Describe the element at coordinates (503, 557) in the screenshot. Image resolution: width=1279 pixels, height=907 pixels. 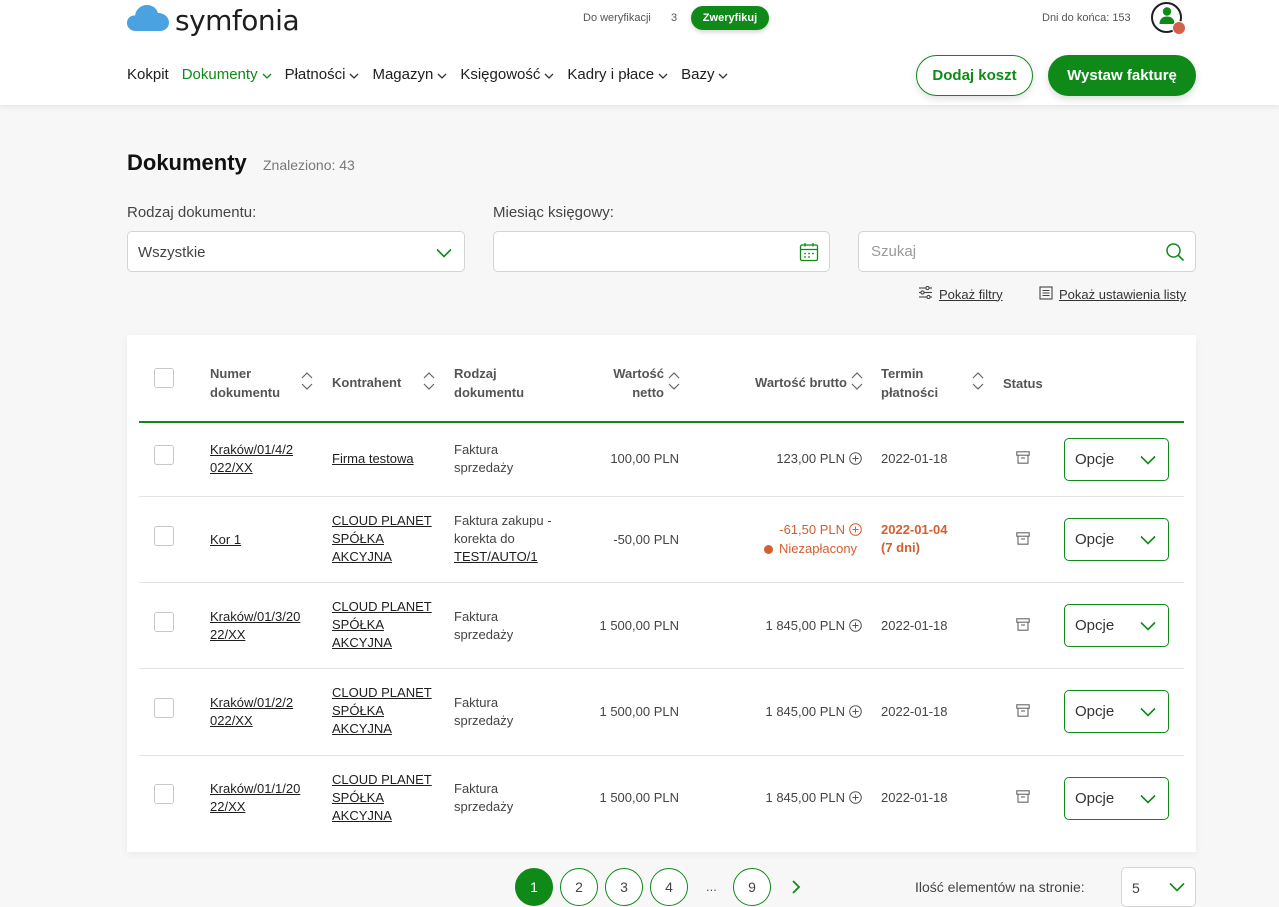
I see `corrected-document-link: TEST/AUTO/1` at that location.